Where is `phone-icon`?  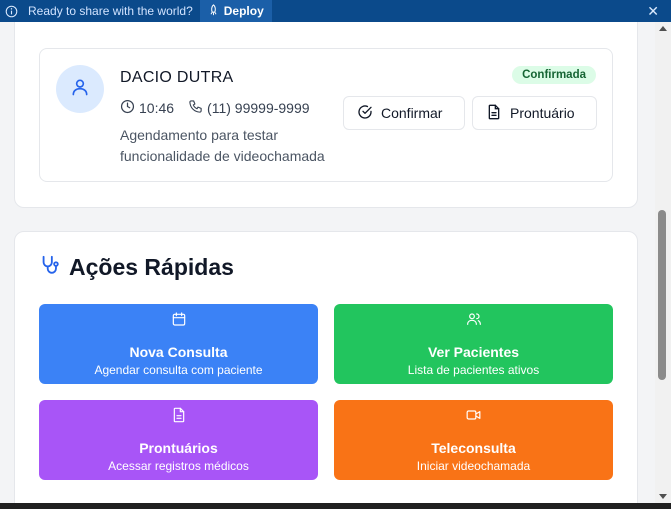
phone-icon is located at coordinates (195, 108).